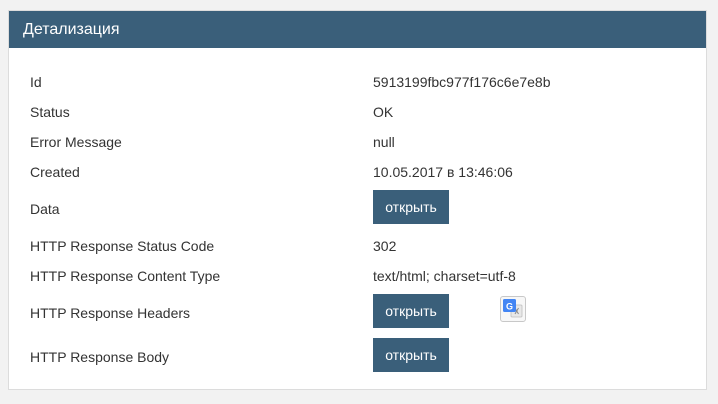 The width and height of the screenshot is (718, 404). Describe the element at coordinates (122, 246) in the screenshot. I see `http-status-code-label: HTTP Response Status Code` at that location.